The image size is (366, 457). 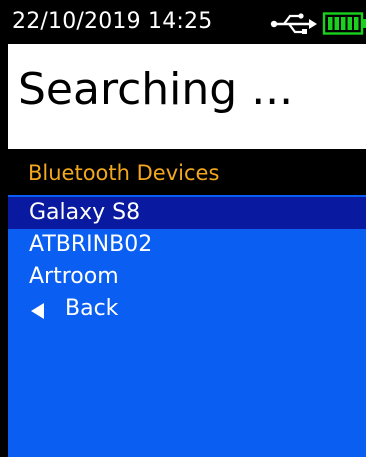 What do you see at coordinates (92, 308) in the screenshot?
I see `back-label: Back` at bounding box center [92, 308].